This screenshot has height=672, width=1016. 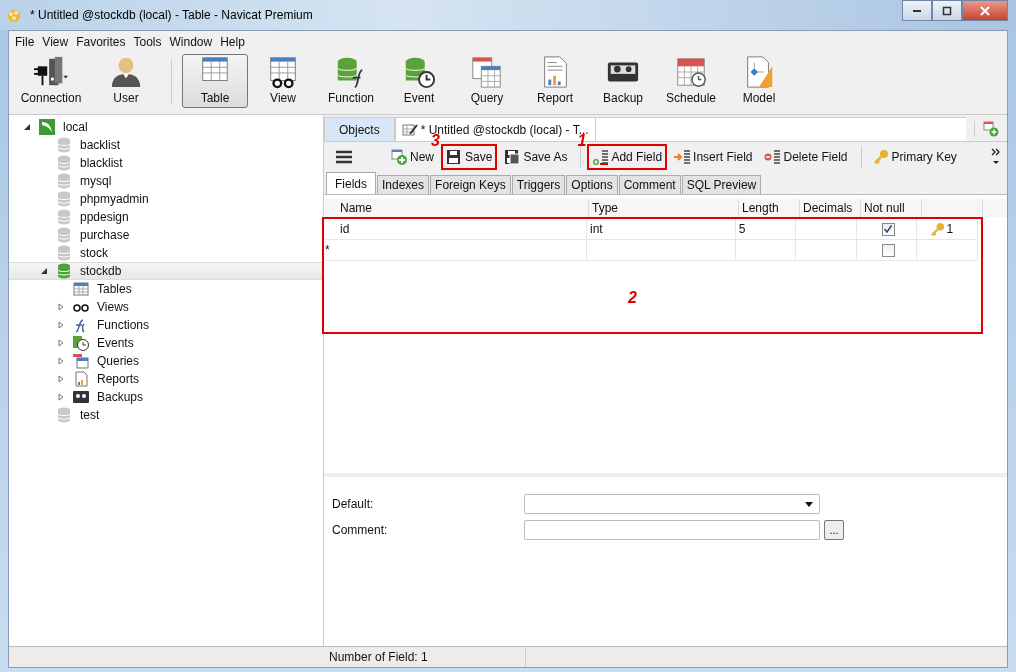 I want to click on toolbar-button: Save, so click(x=469, y=157).